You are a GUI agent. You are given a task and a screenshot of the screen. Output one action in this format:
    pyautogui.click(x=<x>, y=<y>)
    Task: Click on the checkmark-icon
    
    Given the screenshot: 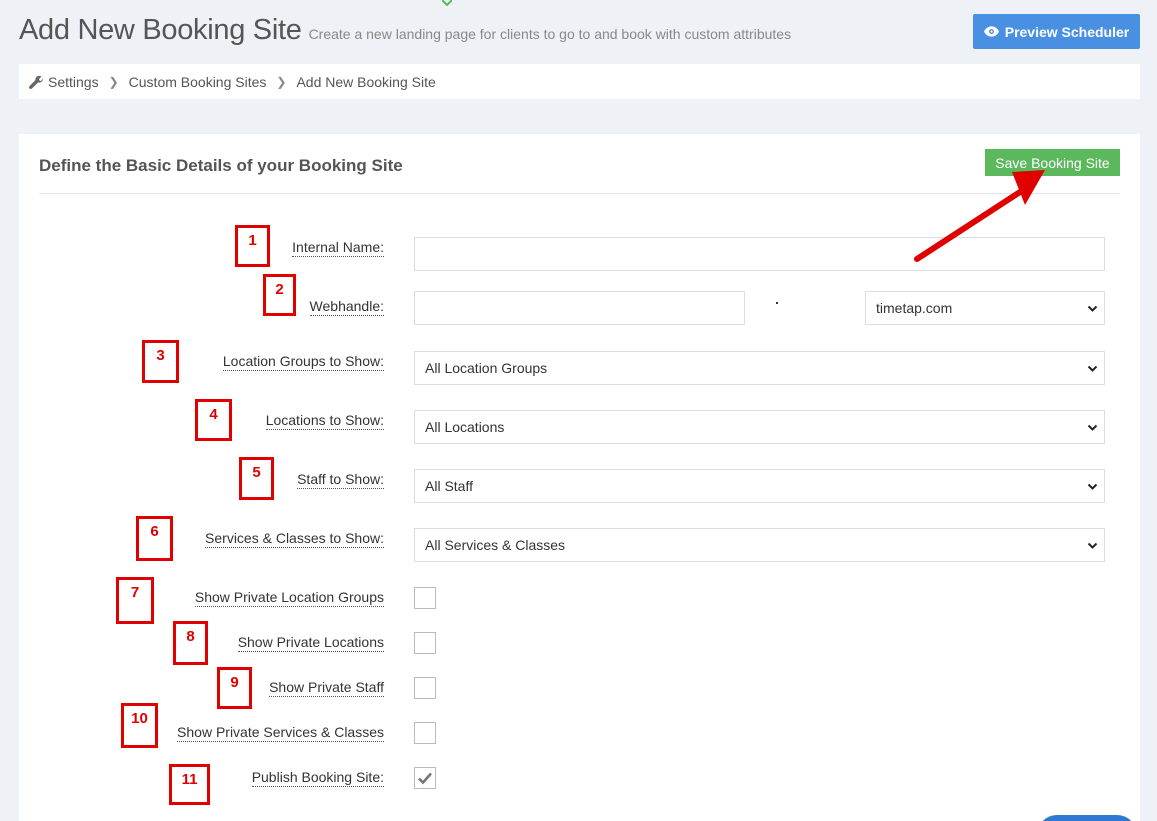 What is the action you would take?
    pyautogui.click(x=425, y=778)
    